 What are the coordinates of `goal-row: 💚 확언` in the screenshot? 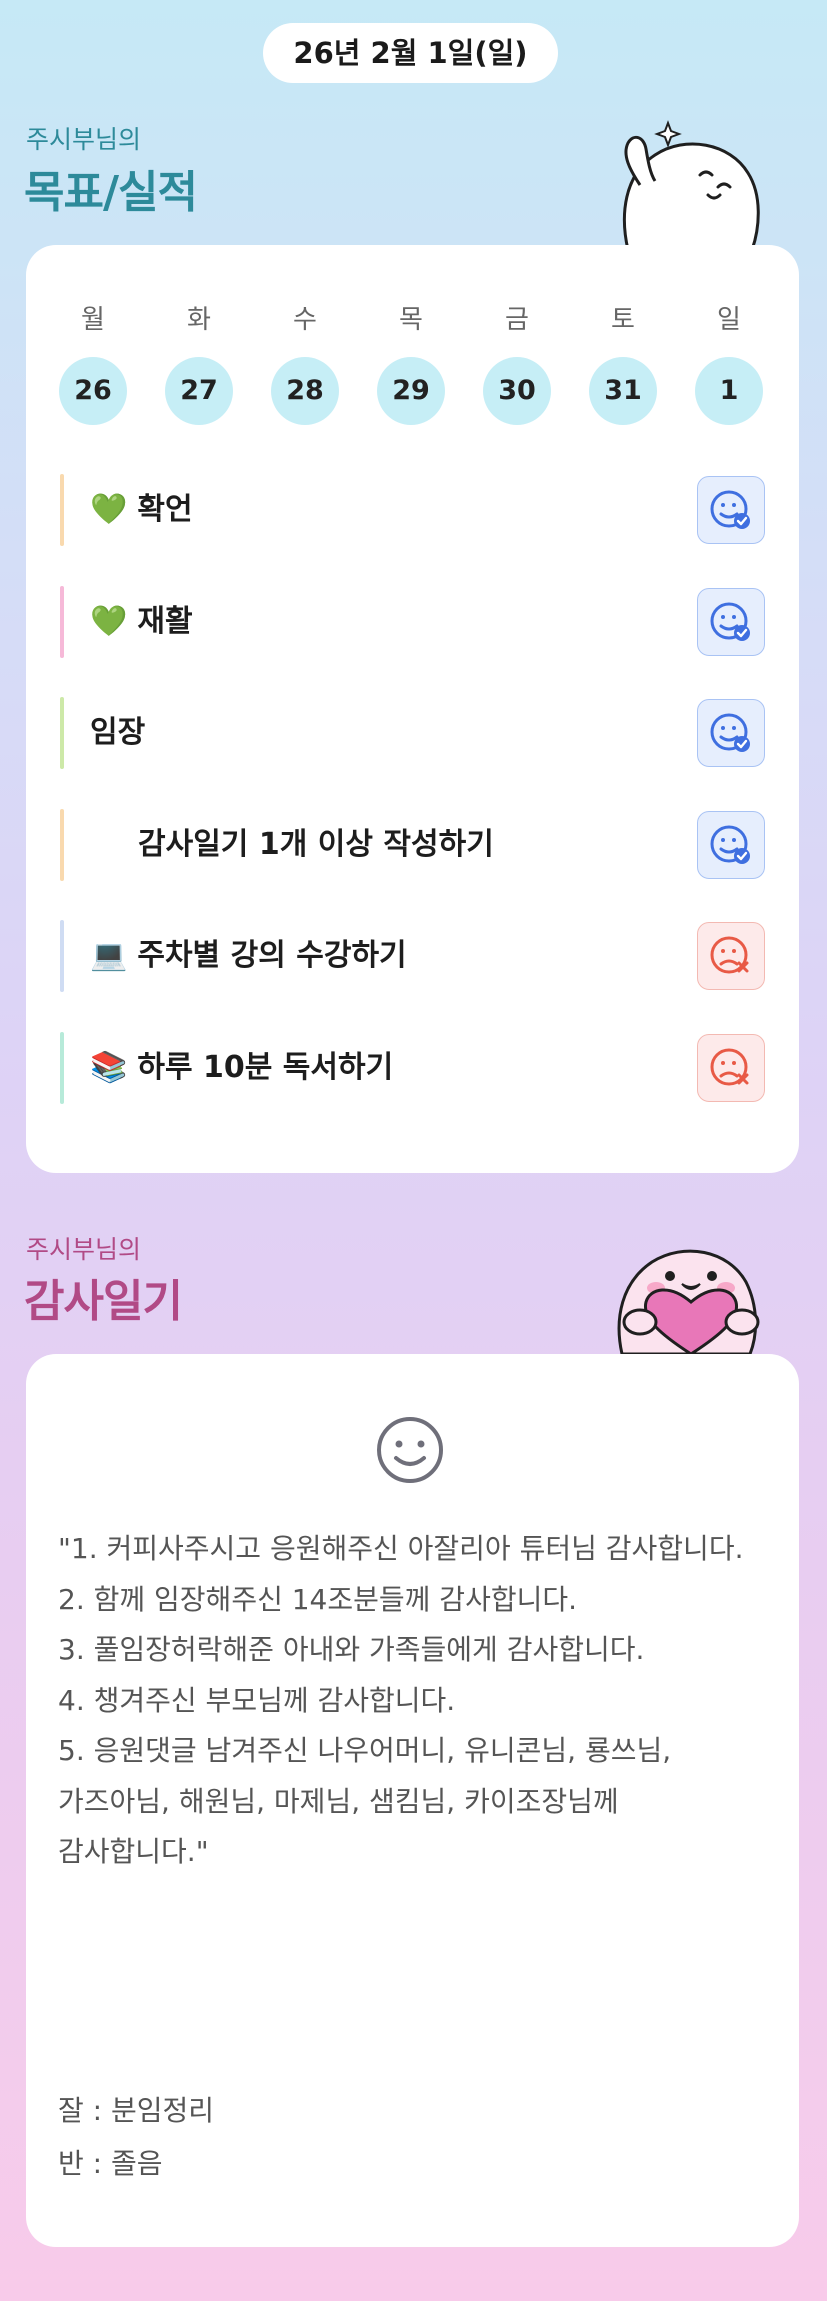 It's located at (412, 510).